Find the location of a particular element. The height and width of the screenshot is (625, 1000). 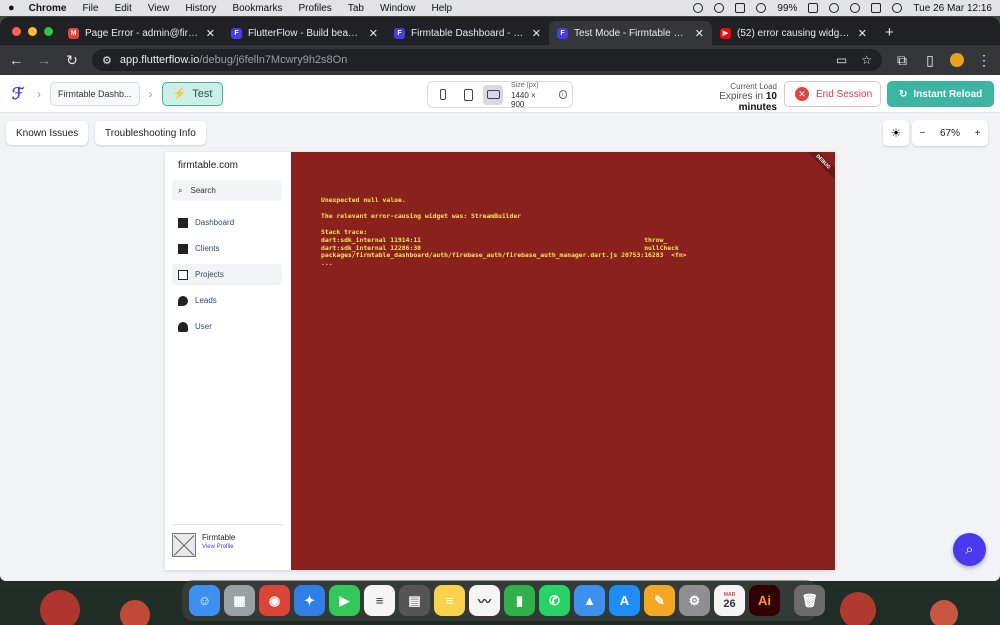

zoom-in-button: + is located at coordinates (978, 133).